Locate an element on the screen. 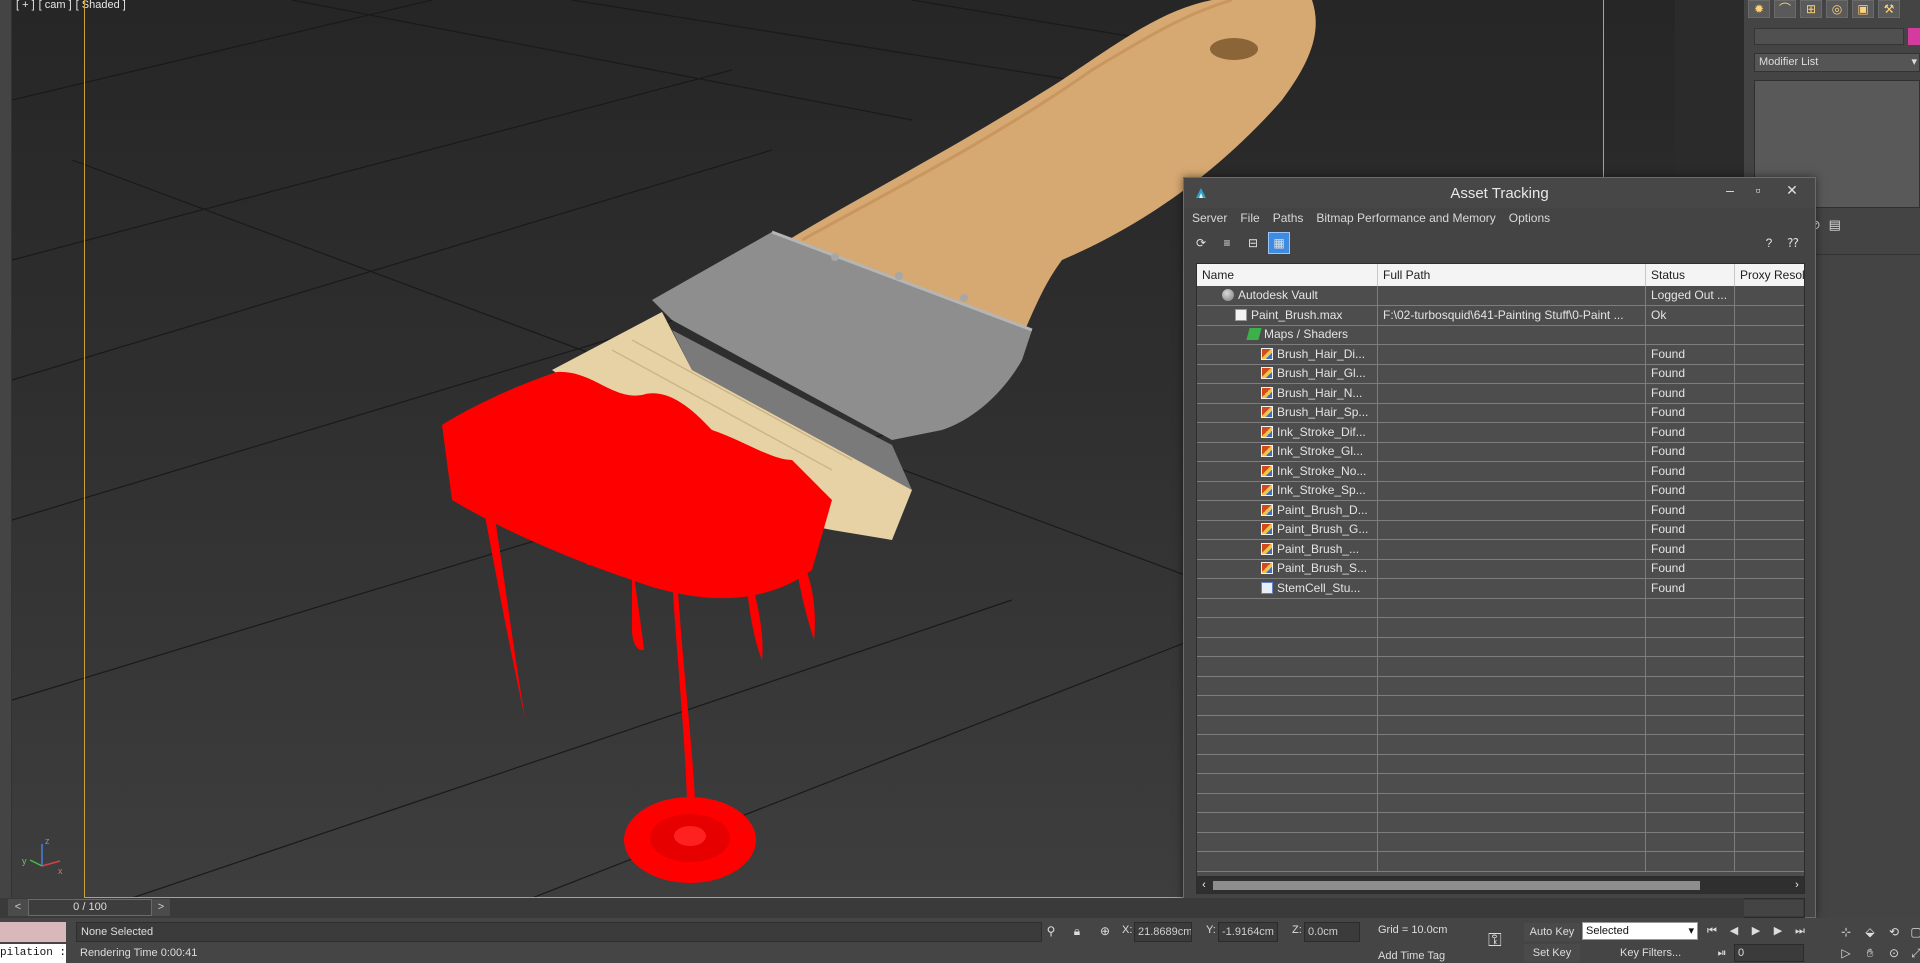 Image resolution: width=1920 pixels, height=963 pixels. horizontal-scrollbar: ‹ › is located at coordinates (1500, 885).